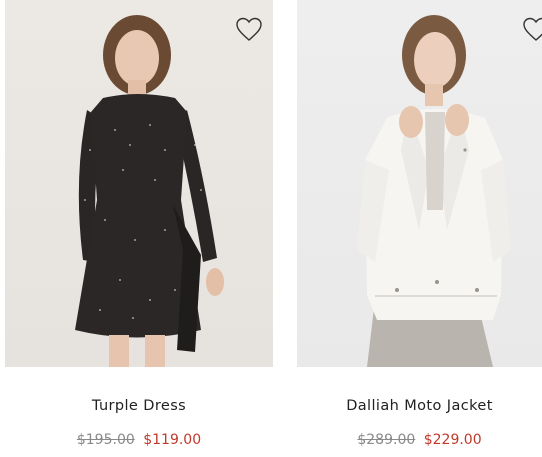 The width and height of the screenshot is (542, 457). Describe the element at coordinates (419, 406) in the screenshot. I see `product-name: Dalliah Moto Jacket` at that location.